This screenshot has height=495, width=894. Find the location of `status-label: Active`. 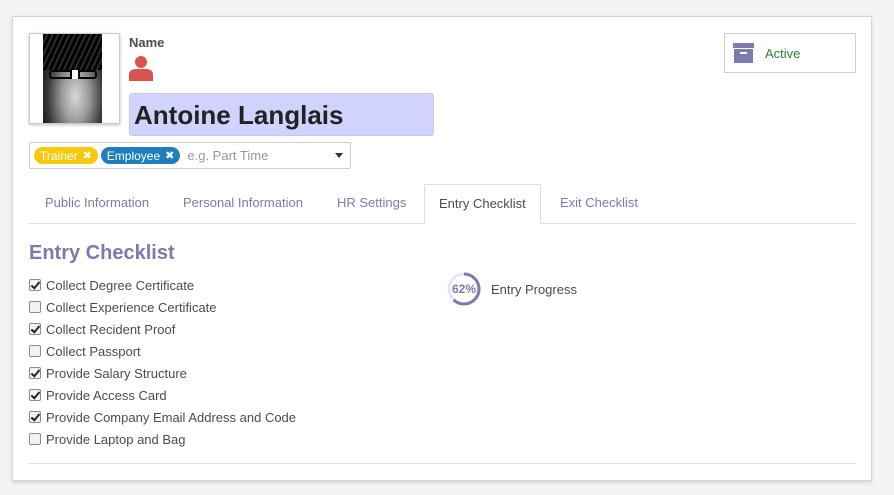

status-label: Active is located at coordinates (783, 53).